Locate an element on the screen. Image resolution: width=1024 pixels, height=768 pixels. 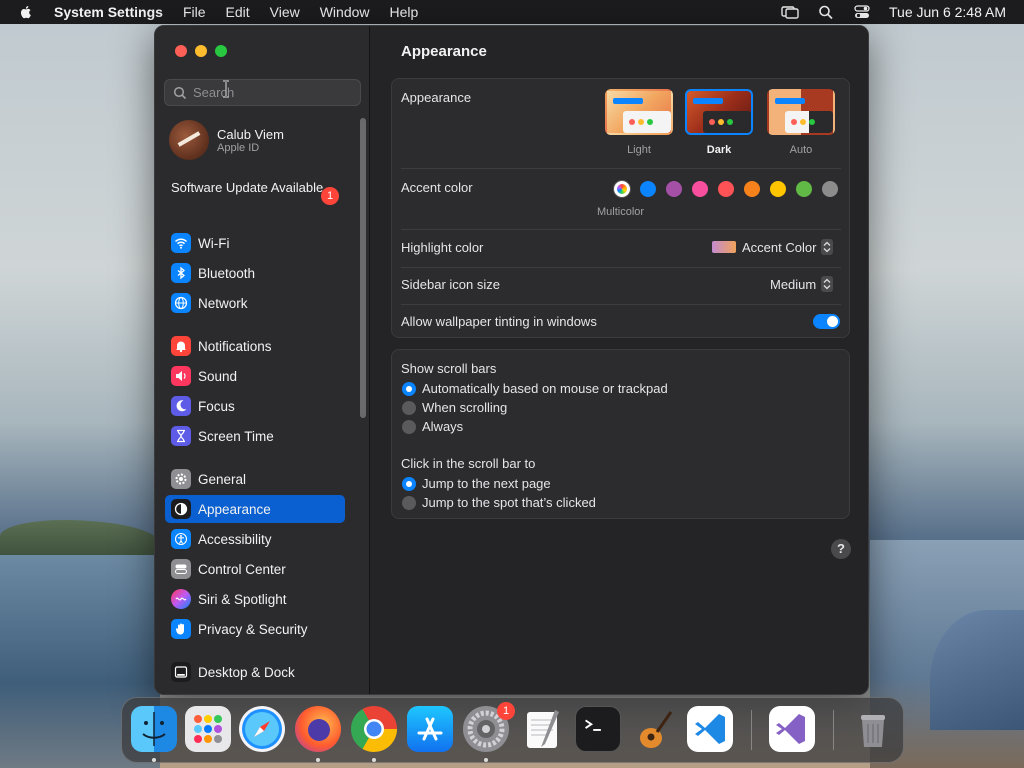
accent-multicolor-swatch is located at coordinates (622, 189).